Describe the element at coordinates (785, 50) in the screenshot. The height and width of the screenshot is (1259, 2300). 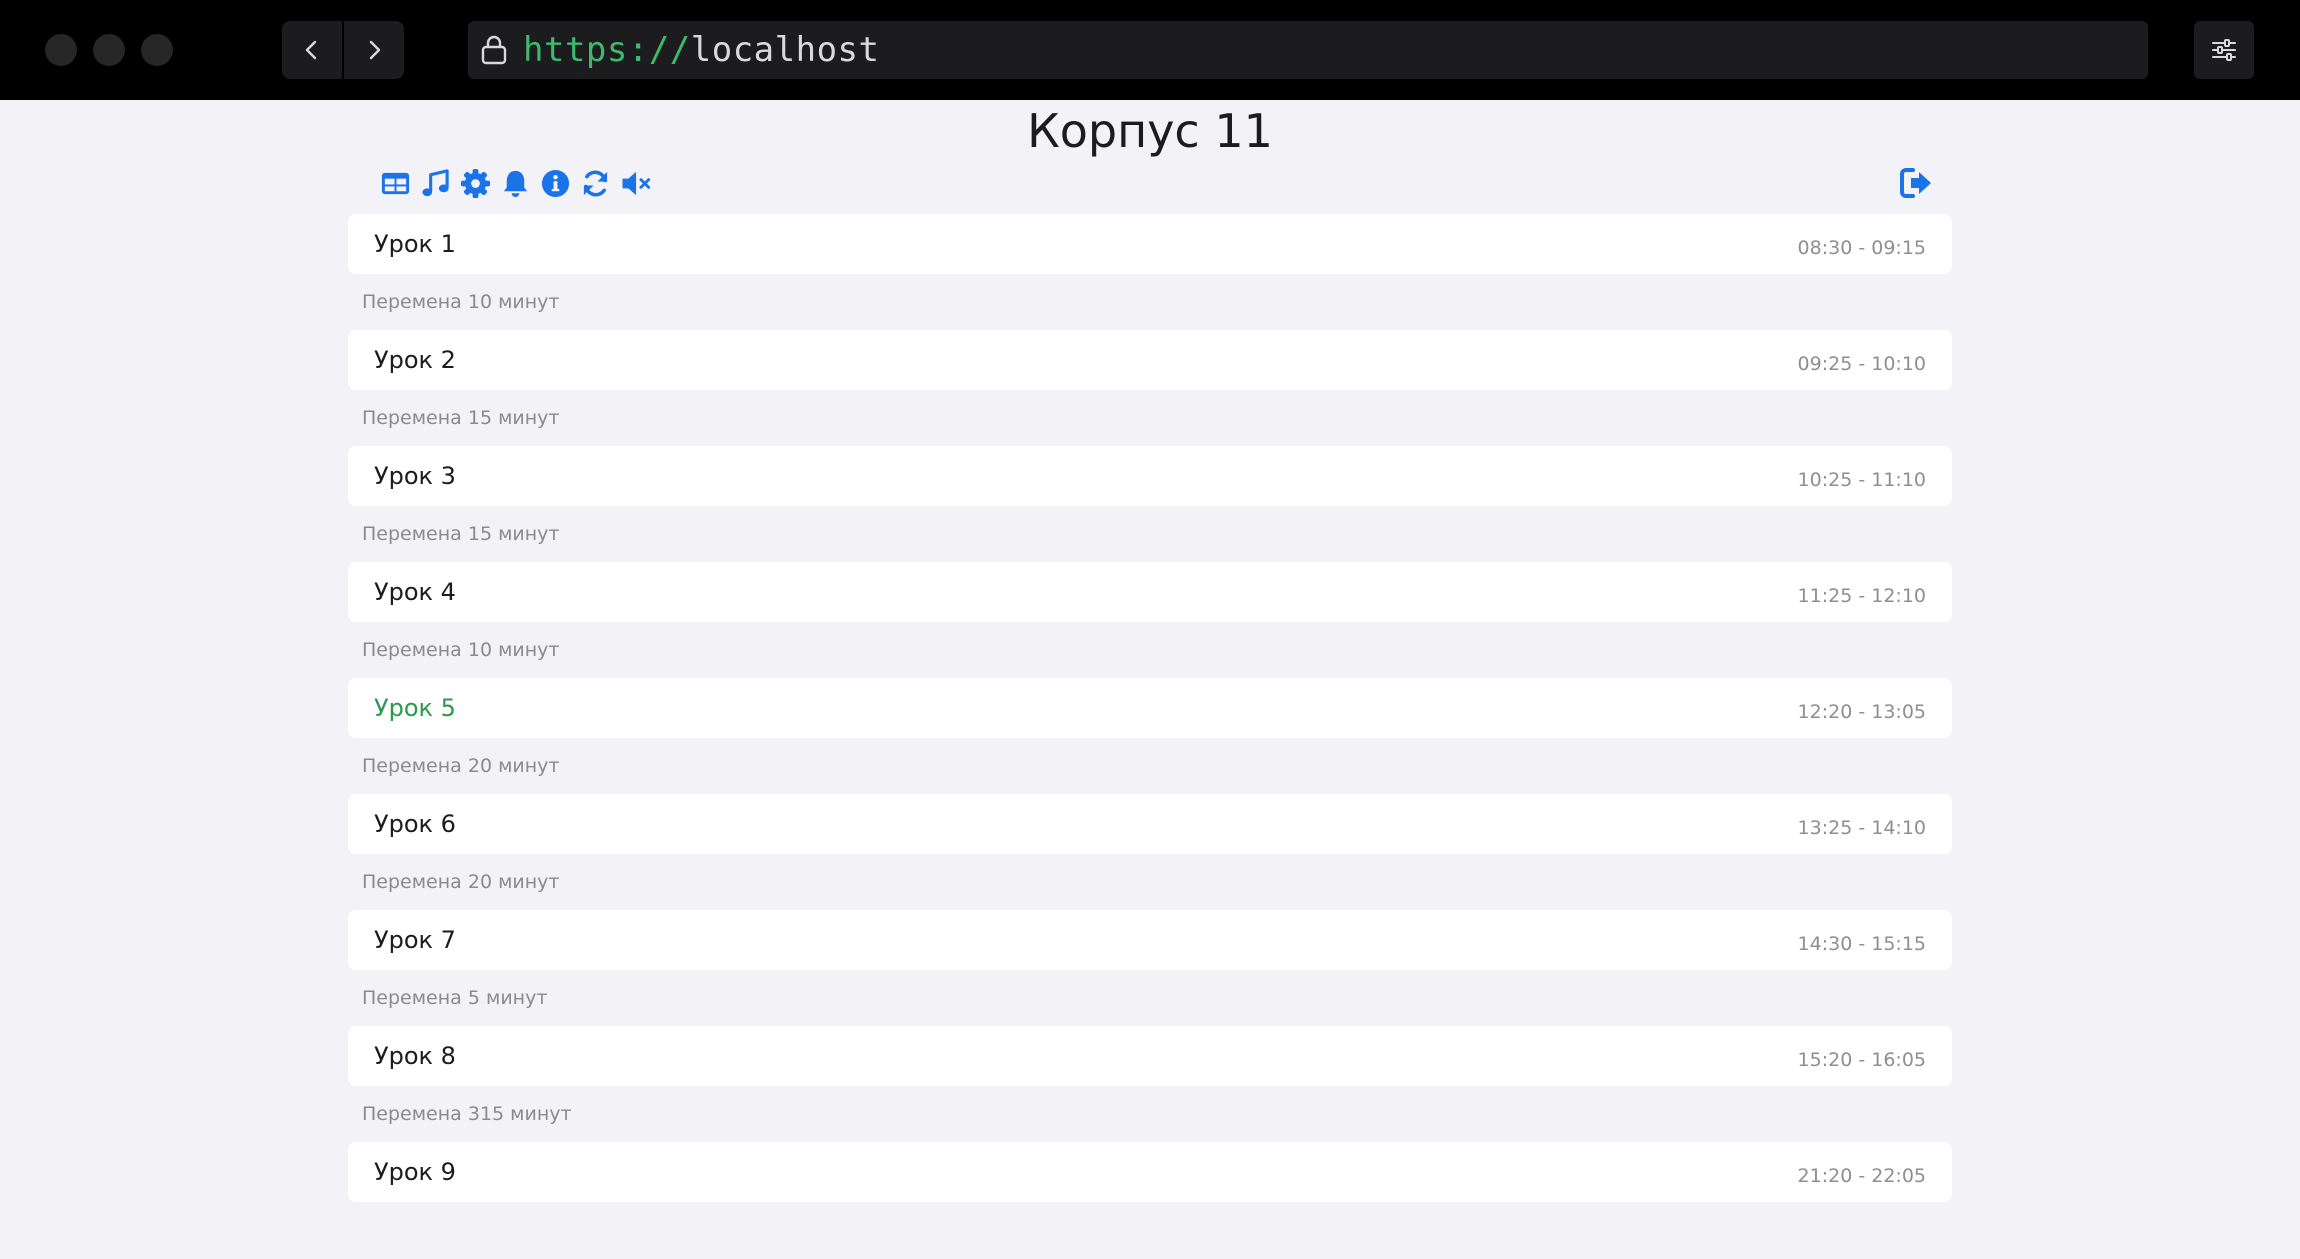
I see `url-host: localhost` at that location.